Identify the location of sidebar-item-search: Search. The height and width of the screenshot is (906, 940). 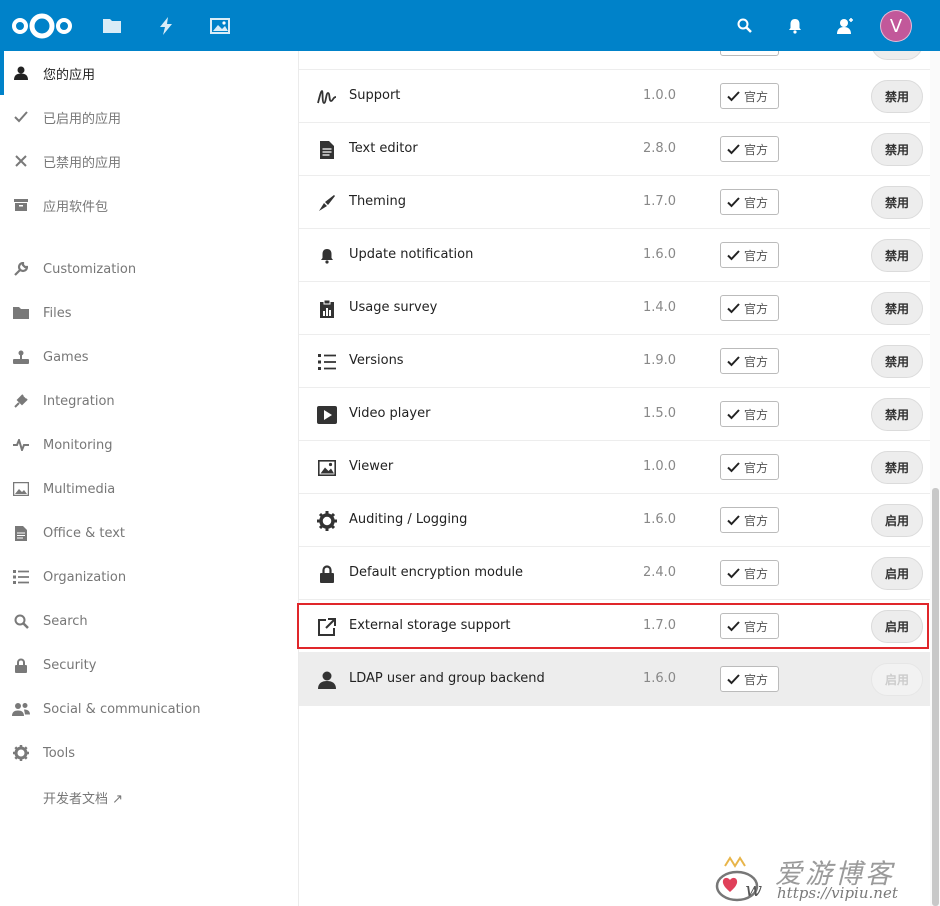
(149, 621).